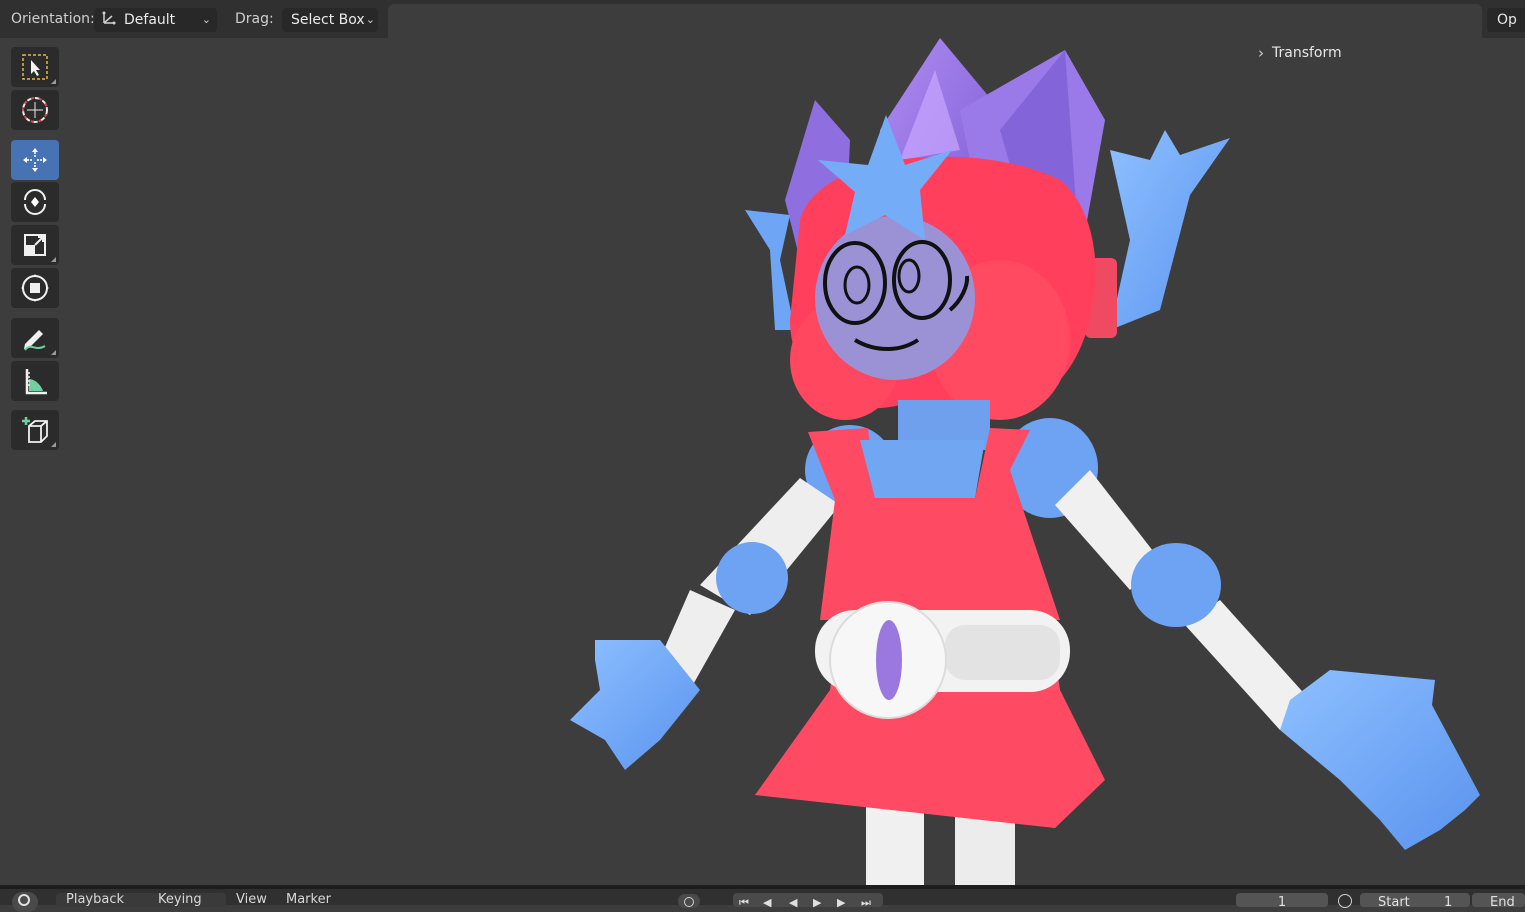 The width and height of the screenshot is (1525, 912). Describe the element at coordinates (1394, 901) in the screenshot. I see `start-label: Start` at that location.